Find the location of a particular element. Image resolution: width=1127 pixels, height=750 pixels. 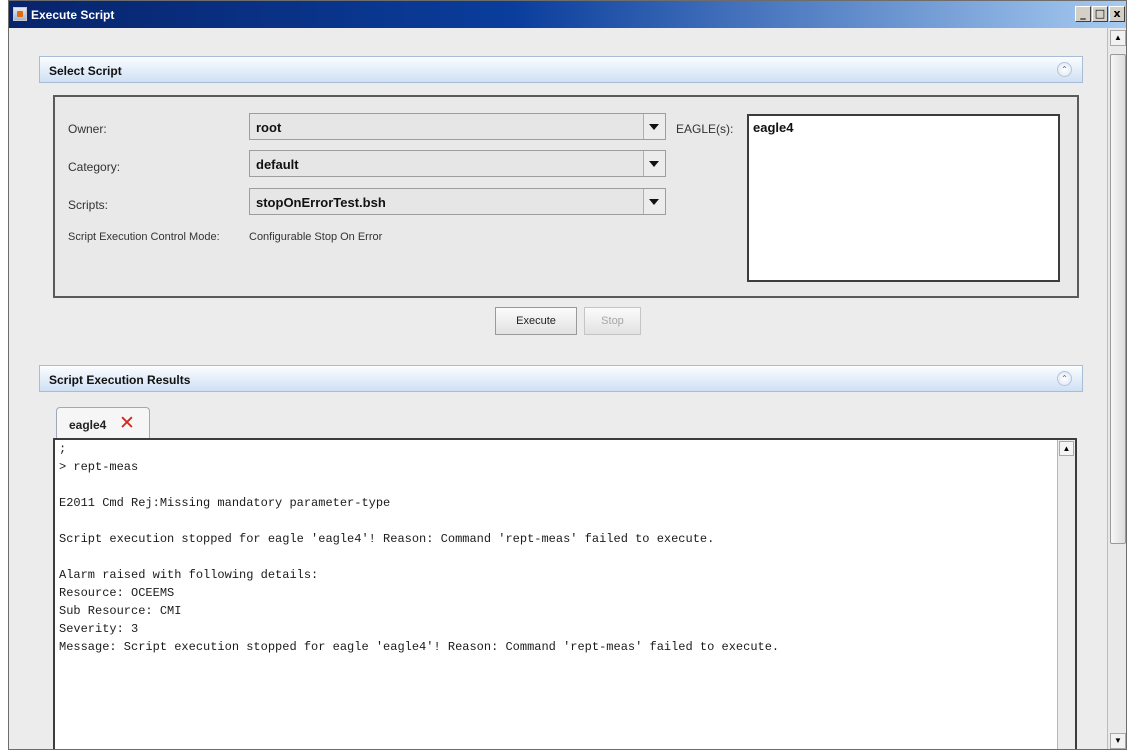

title-bar: Execute Script _ □ x is located at coordinates (567, 14).